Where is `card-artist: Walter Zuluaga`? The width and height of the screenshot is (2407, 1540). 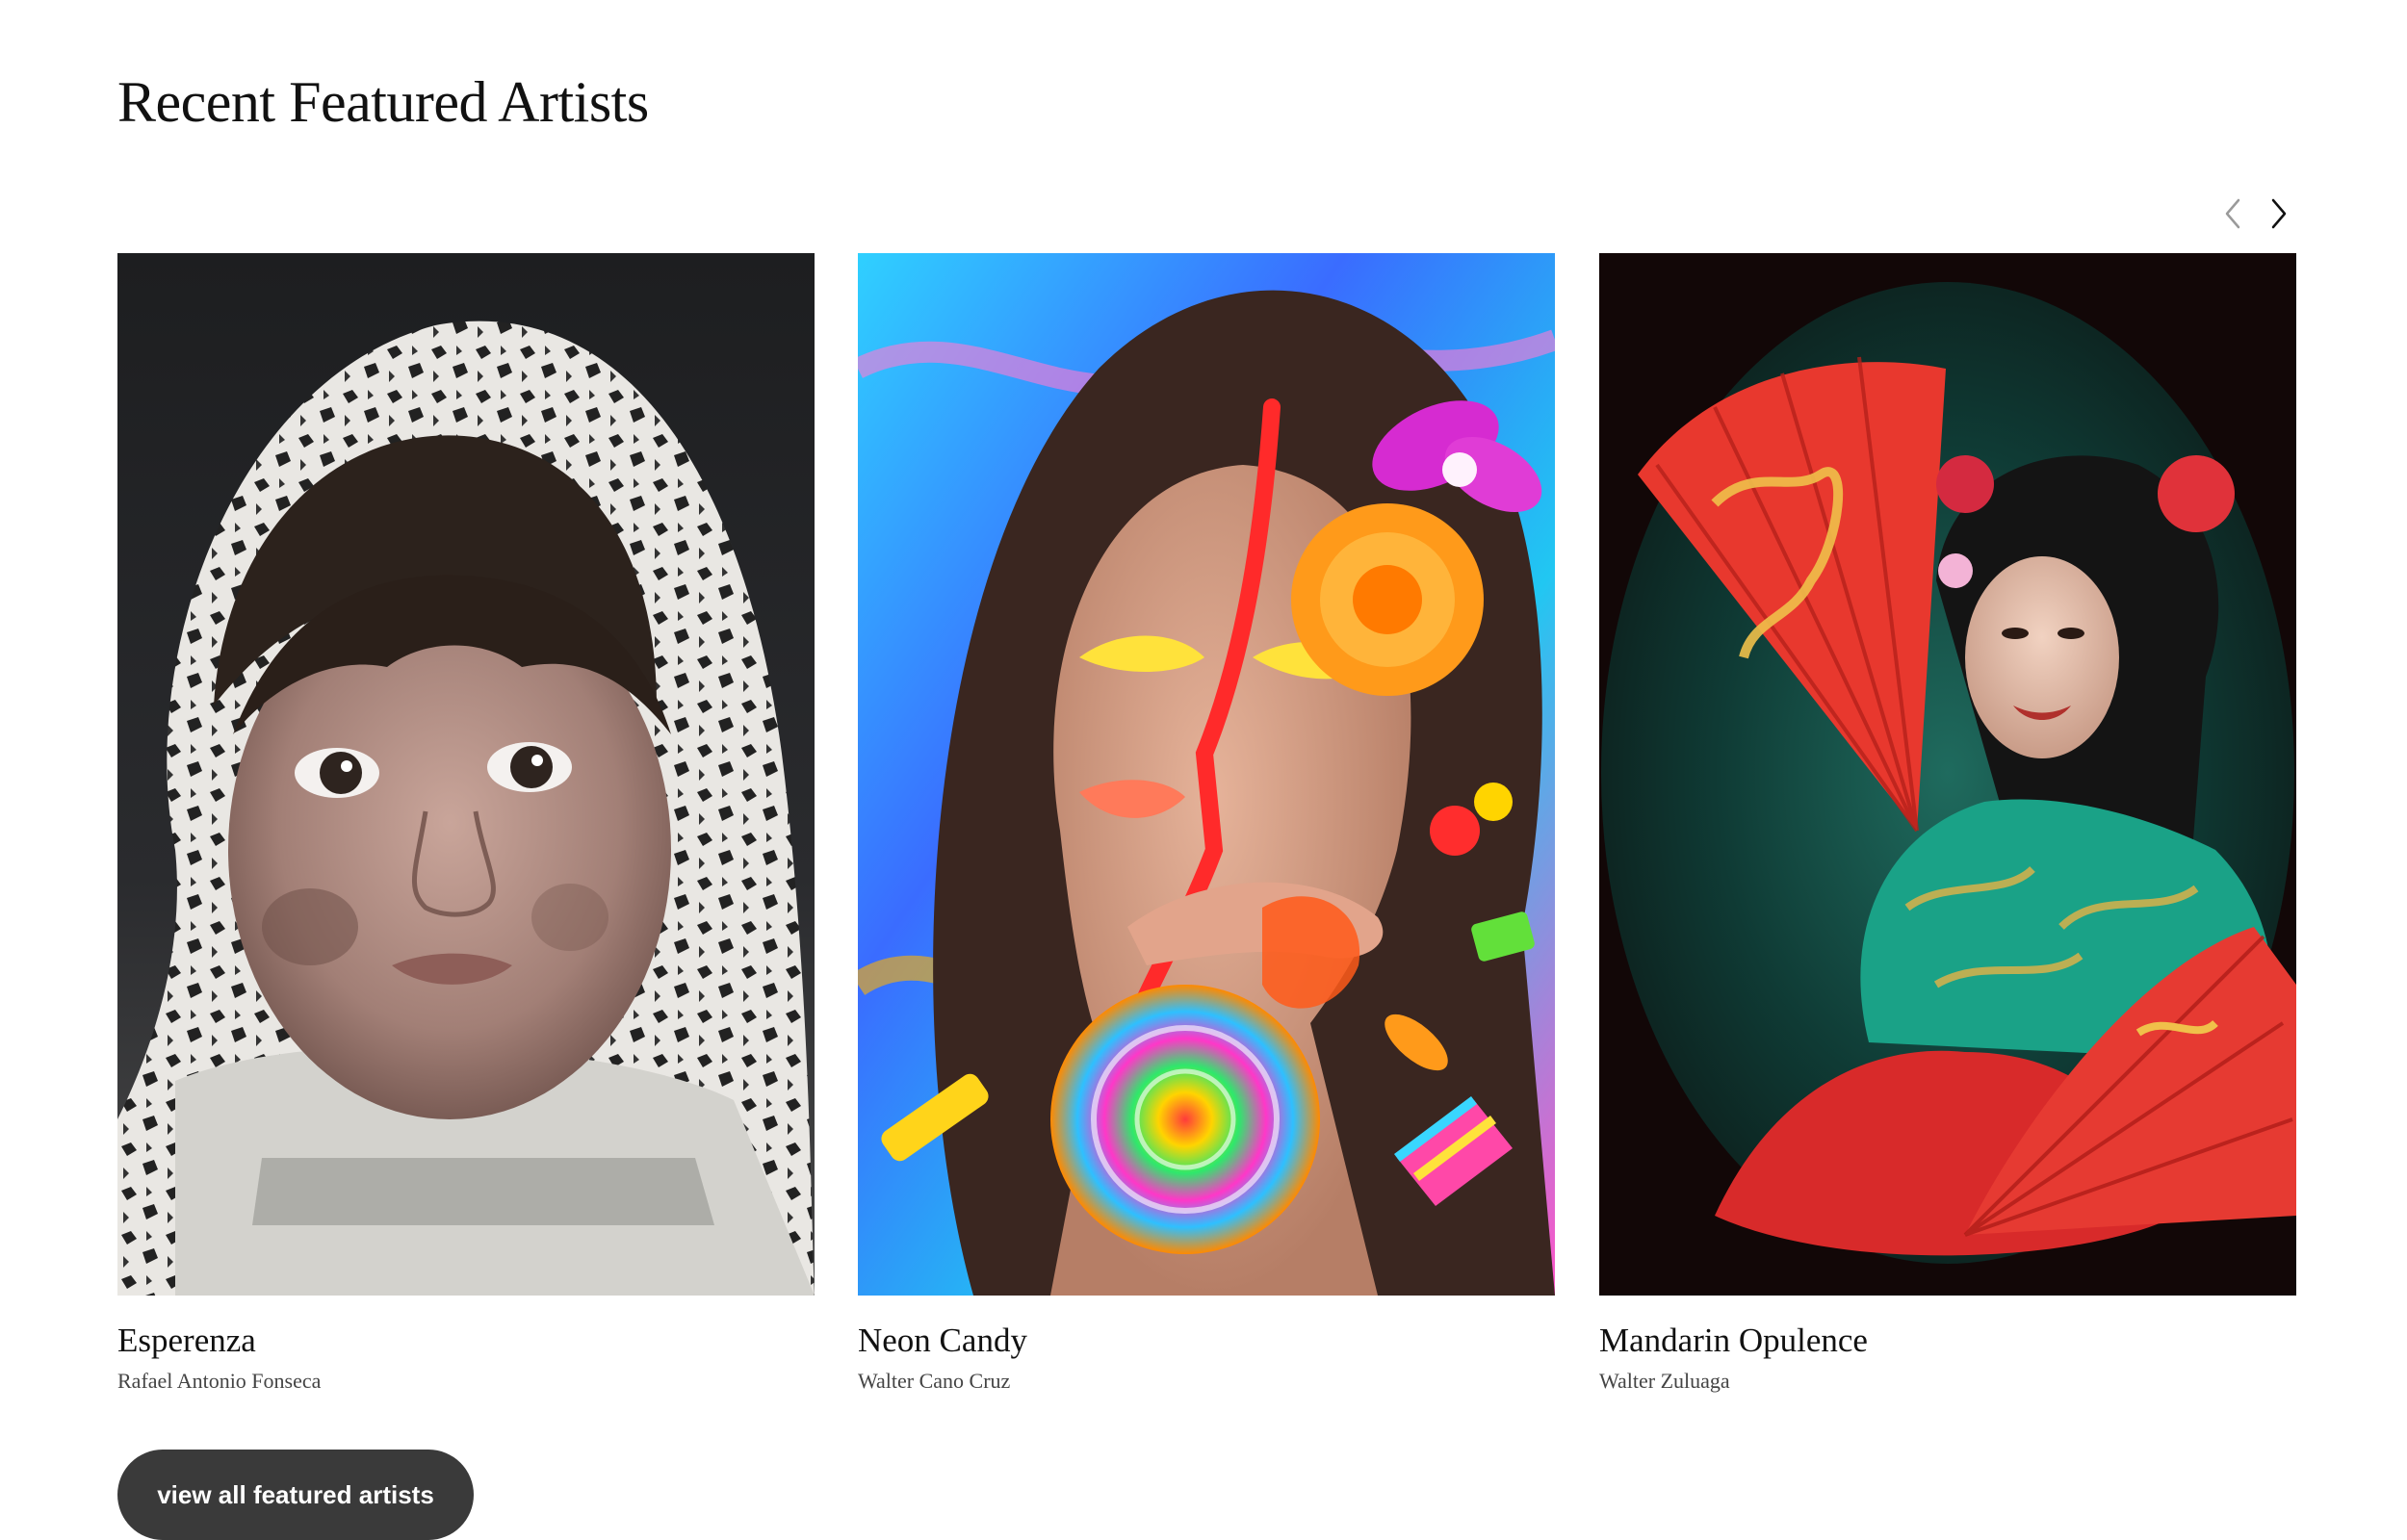
card-artist: Walter Zuluaga is located at coordinates (1947, 1381).